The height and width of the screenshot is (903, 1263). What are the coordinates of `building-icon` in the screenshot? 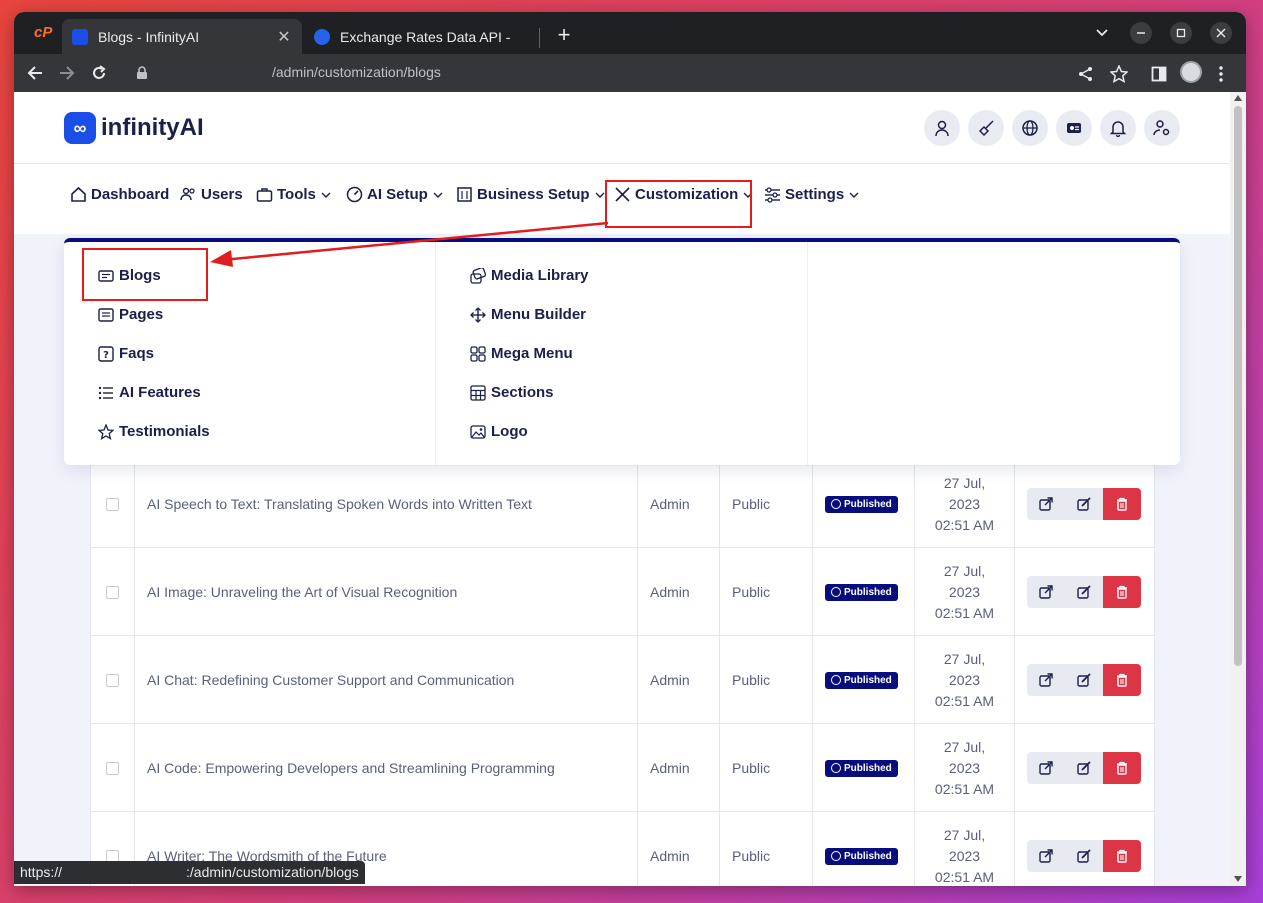 It's located at (464, 194).